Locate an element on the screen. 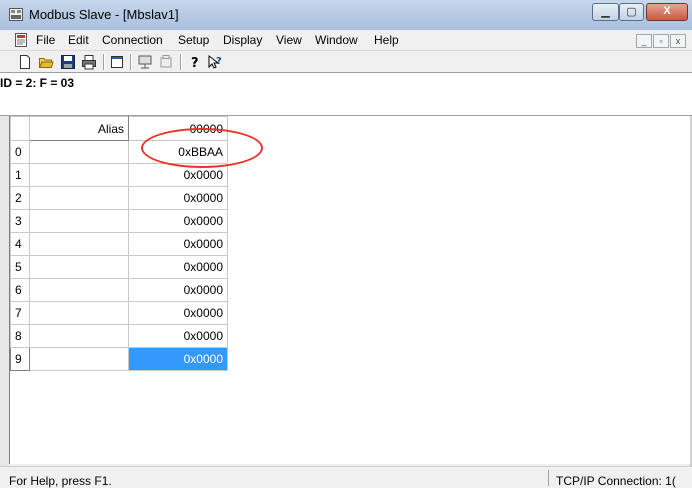 The height and width of the screenshot is (488, 692). table-row: 2 0x0000 is located at coordinates (119, 198).